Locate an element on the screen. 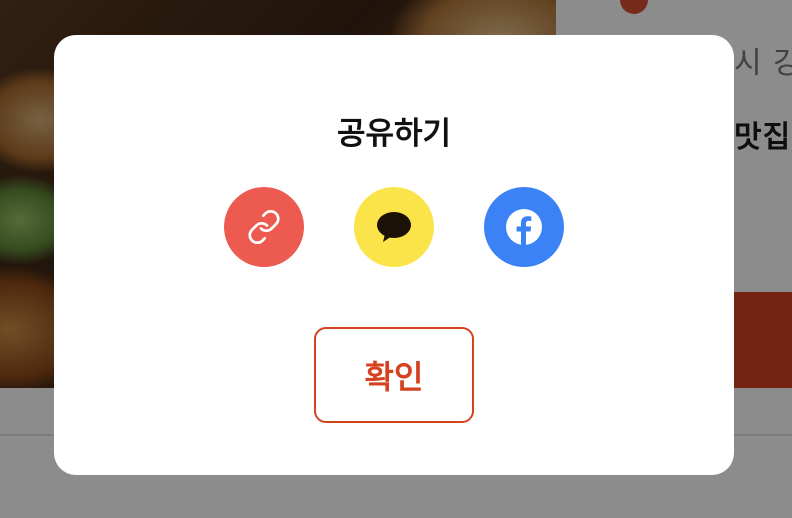 This screenshot has width=792, height=518. confirm-label: 확인 is located at coordinates (394, 377).